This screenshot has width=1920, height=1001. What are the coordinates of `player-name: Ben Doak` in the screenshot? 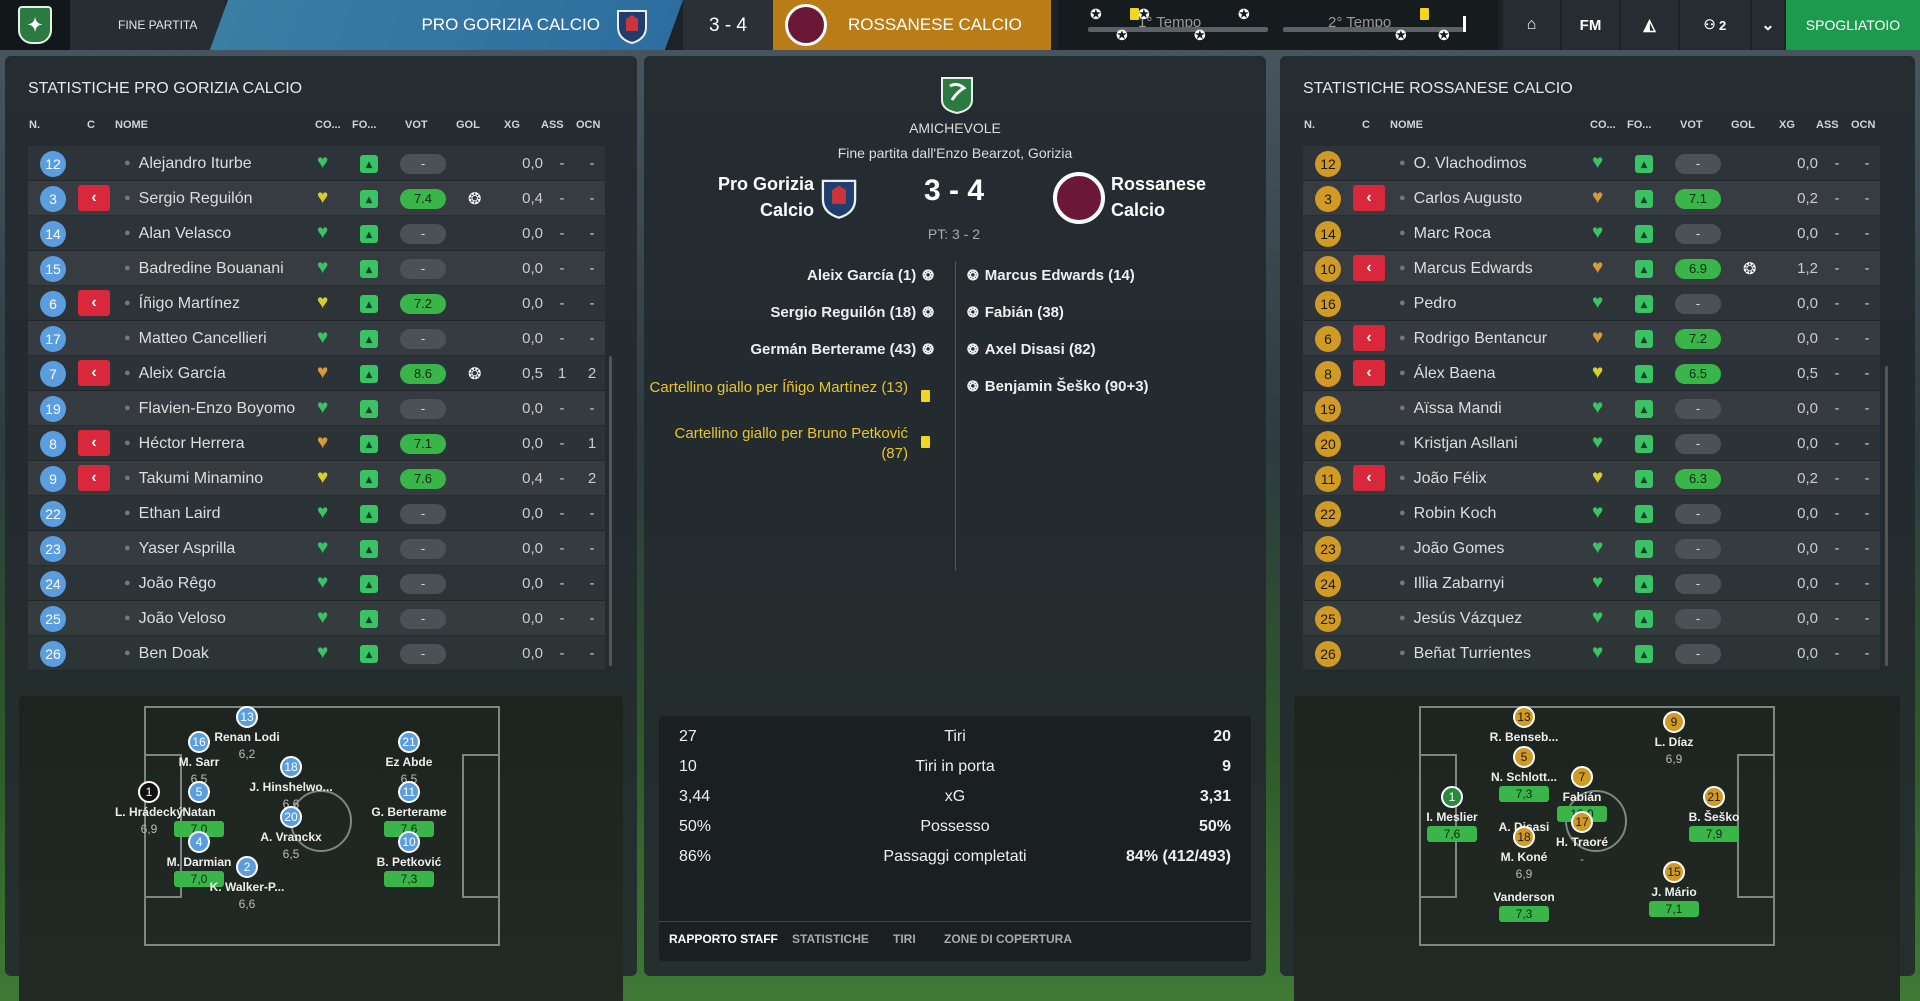 It's located at (166, 654).